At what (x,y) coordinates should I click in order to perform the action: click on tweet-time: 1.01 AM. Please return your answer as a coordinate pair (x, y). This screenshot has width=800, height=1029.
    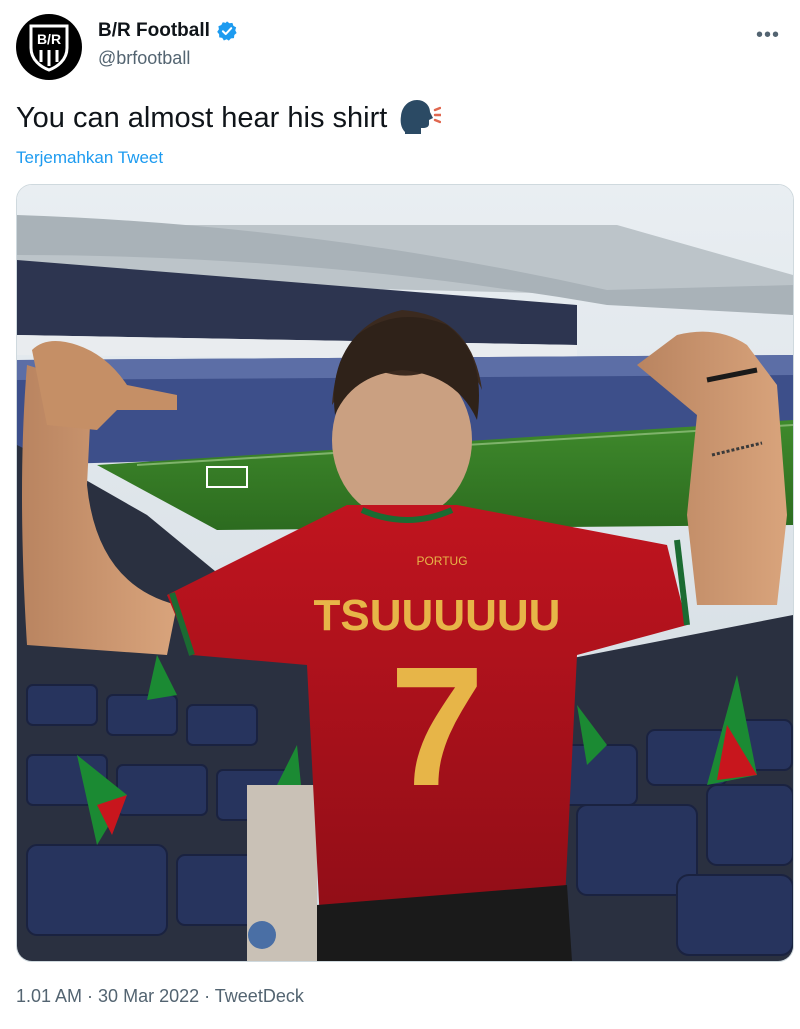
    Looking at the image, I should click on (49, 996).